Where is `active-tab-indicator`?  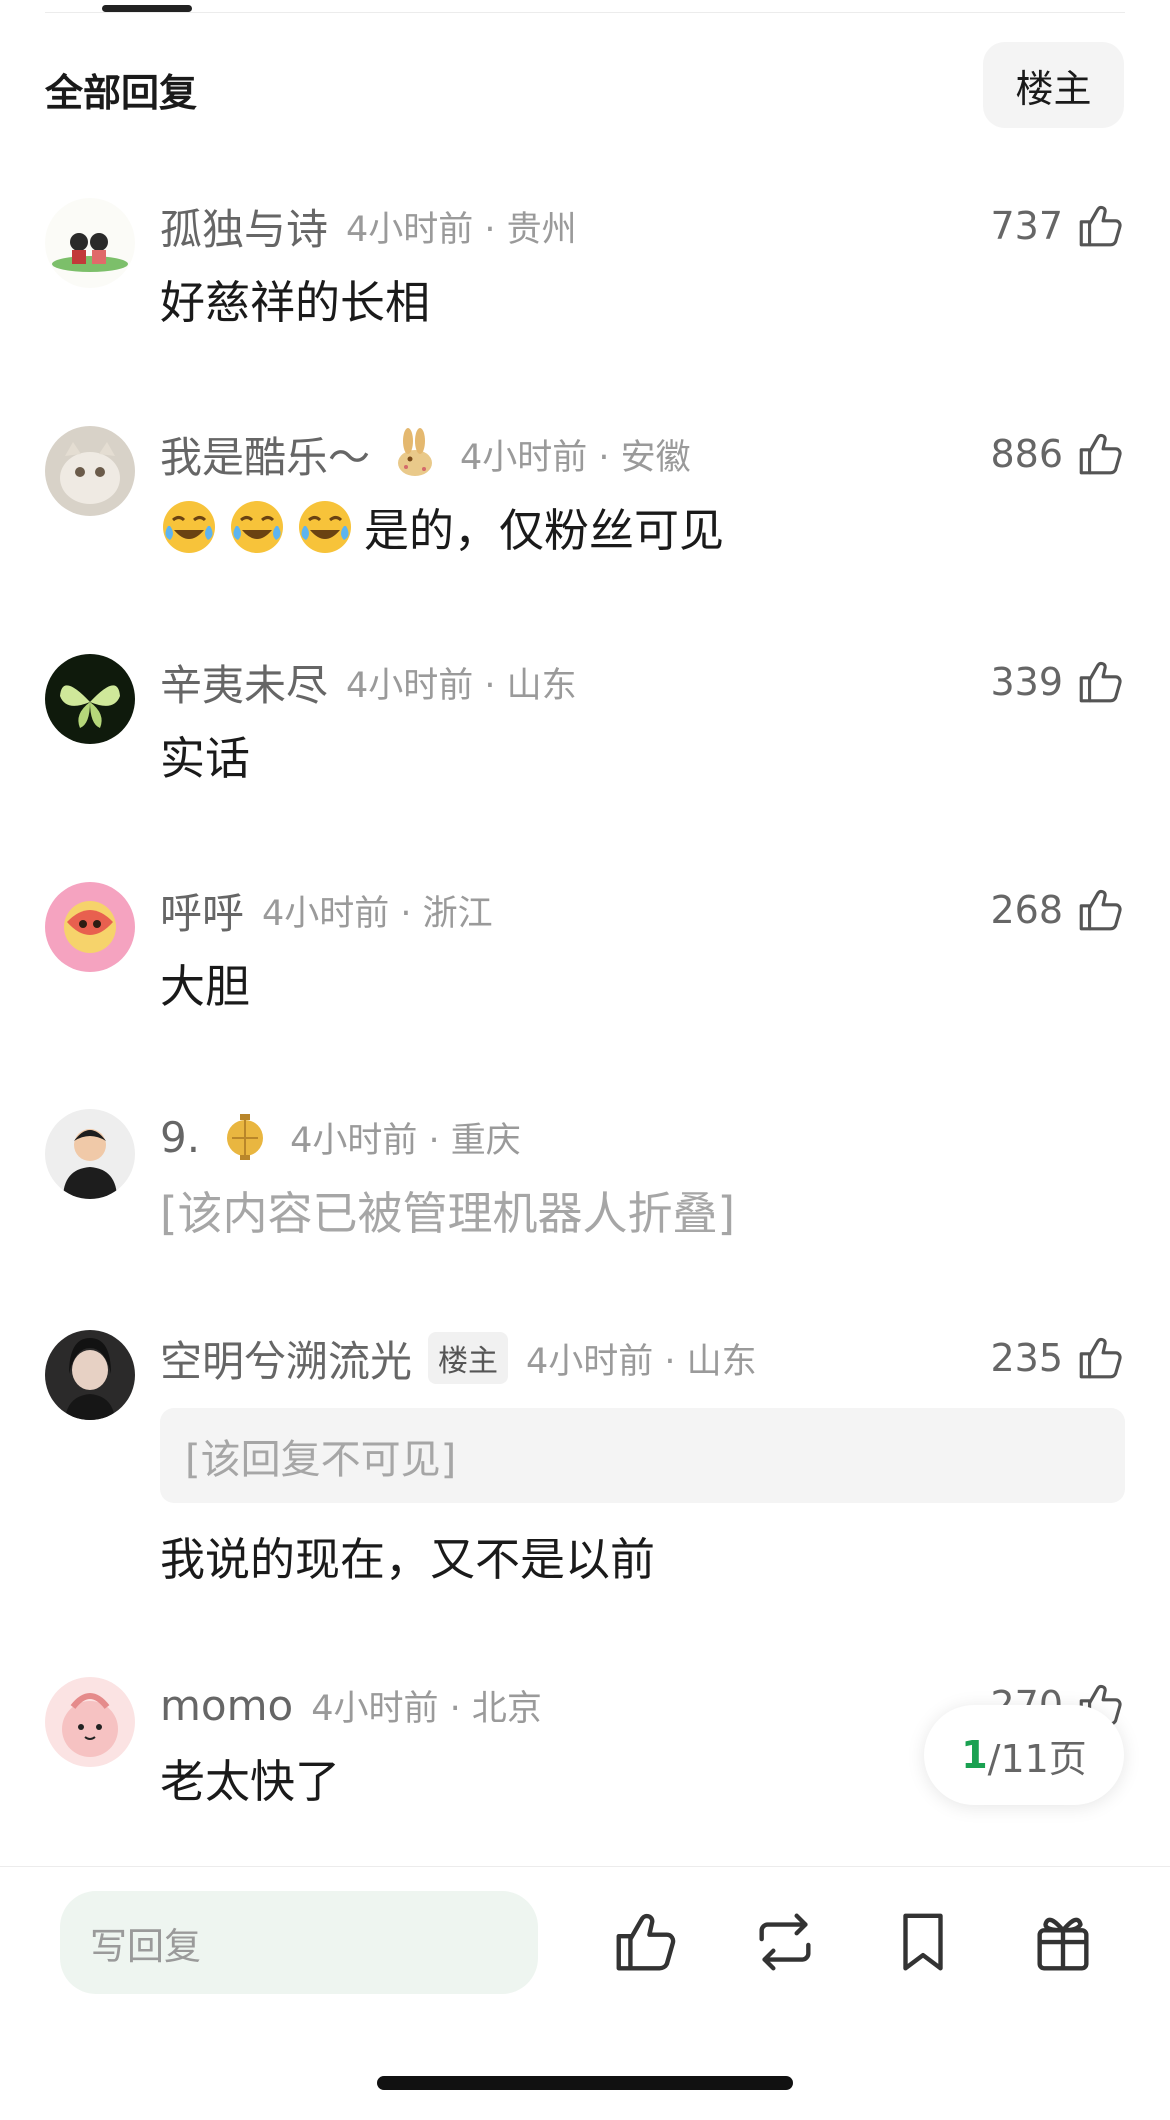 active-tab-indicator is located at coordinates (147, 8).